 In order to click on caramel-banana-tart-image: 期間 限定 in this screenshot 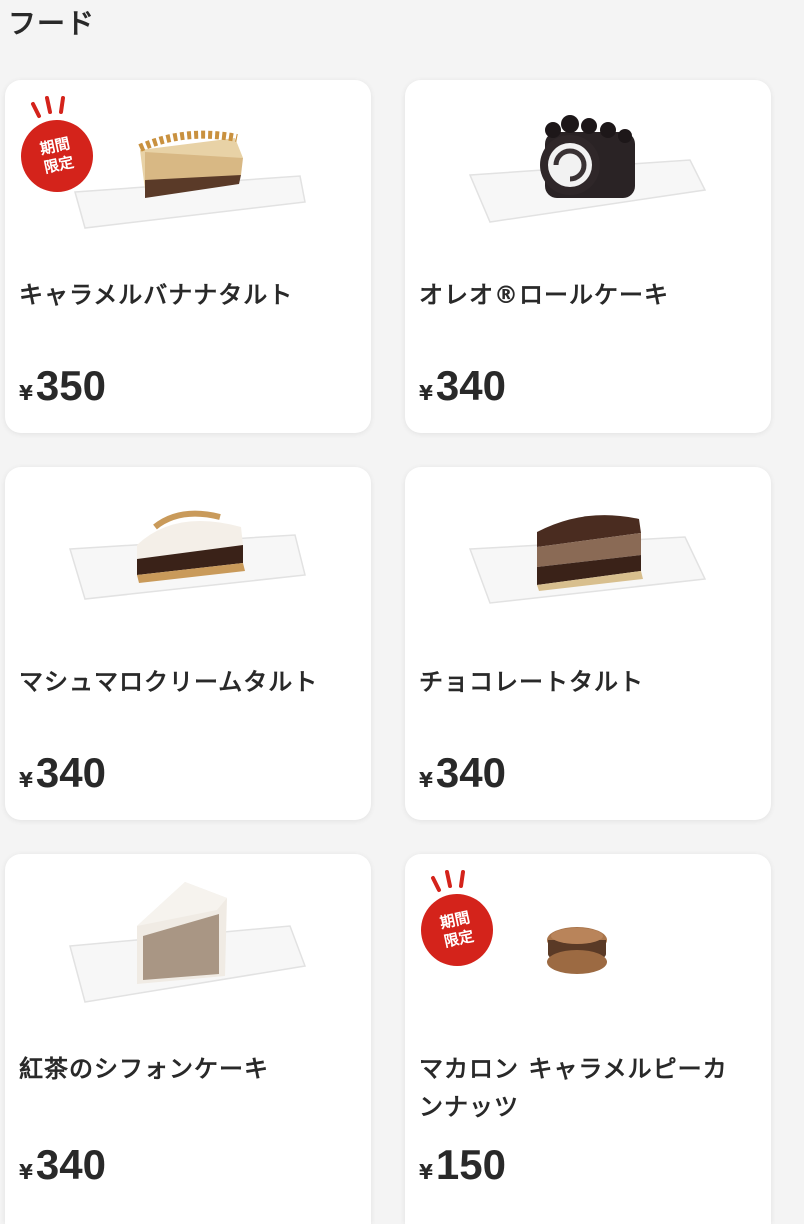, I will do `click(188, 170)`.